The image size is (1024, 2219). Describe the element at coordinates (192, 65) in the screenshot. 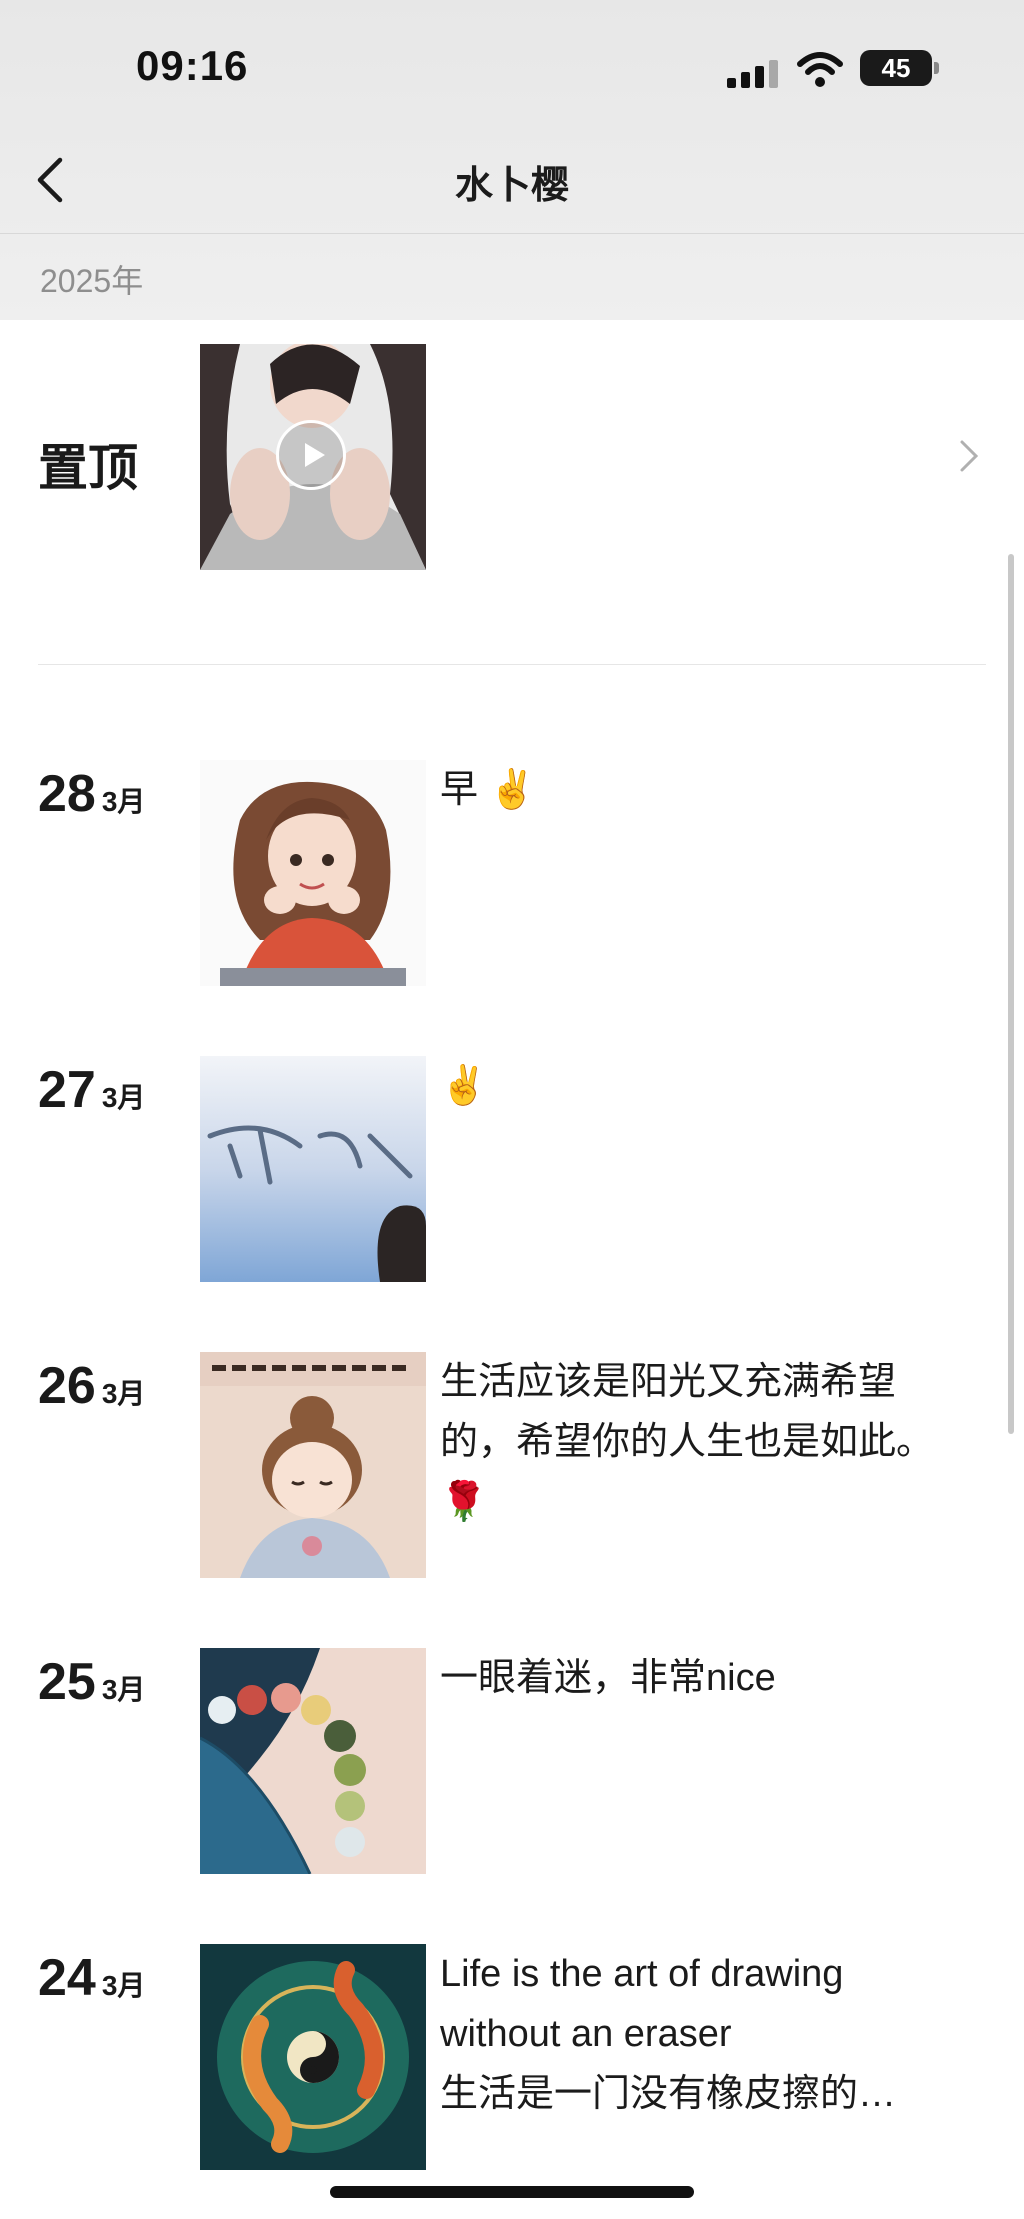

I see `status-time: 09:16` at that location.